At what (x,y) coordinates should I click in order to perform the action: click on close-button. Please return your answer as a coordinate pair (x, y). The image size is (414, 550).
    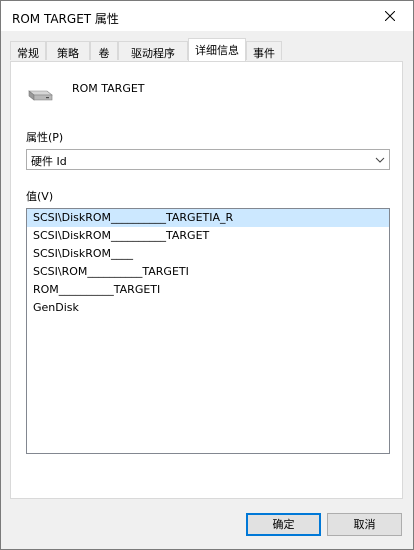
    Looking at the image, I should click on (390, 16).